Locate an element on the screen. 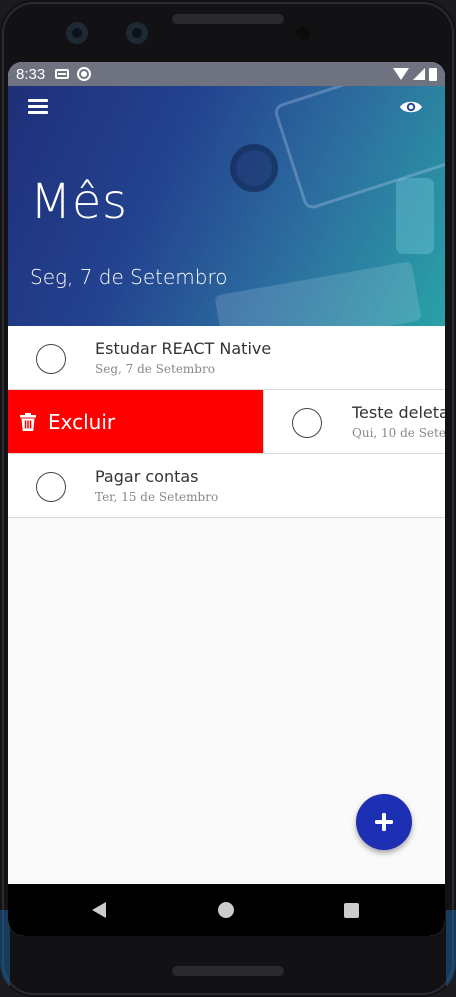 This screenshot has height=997, width=456. signal-icon is located at coordinates (419, 74).